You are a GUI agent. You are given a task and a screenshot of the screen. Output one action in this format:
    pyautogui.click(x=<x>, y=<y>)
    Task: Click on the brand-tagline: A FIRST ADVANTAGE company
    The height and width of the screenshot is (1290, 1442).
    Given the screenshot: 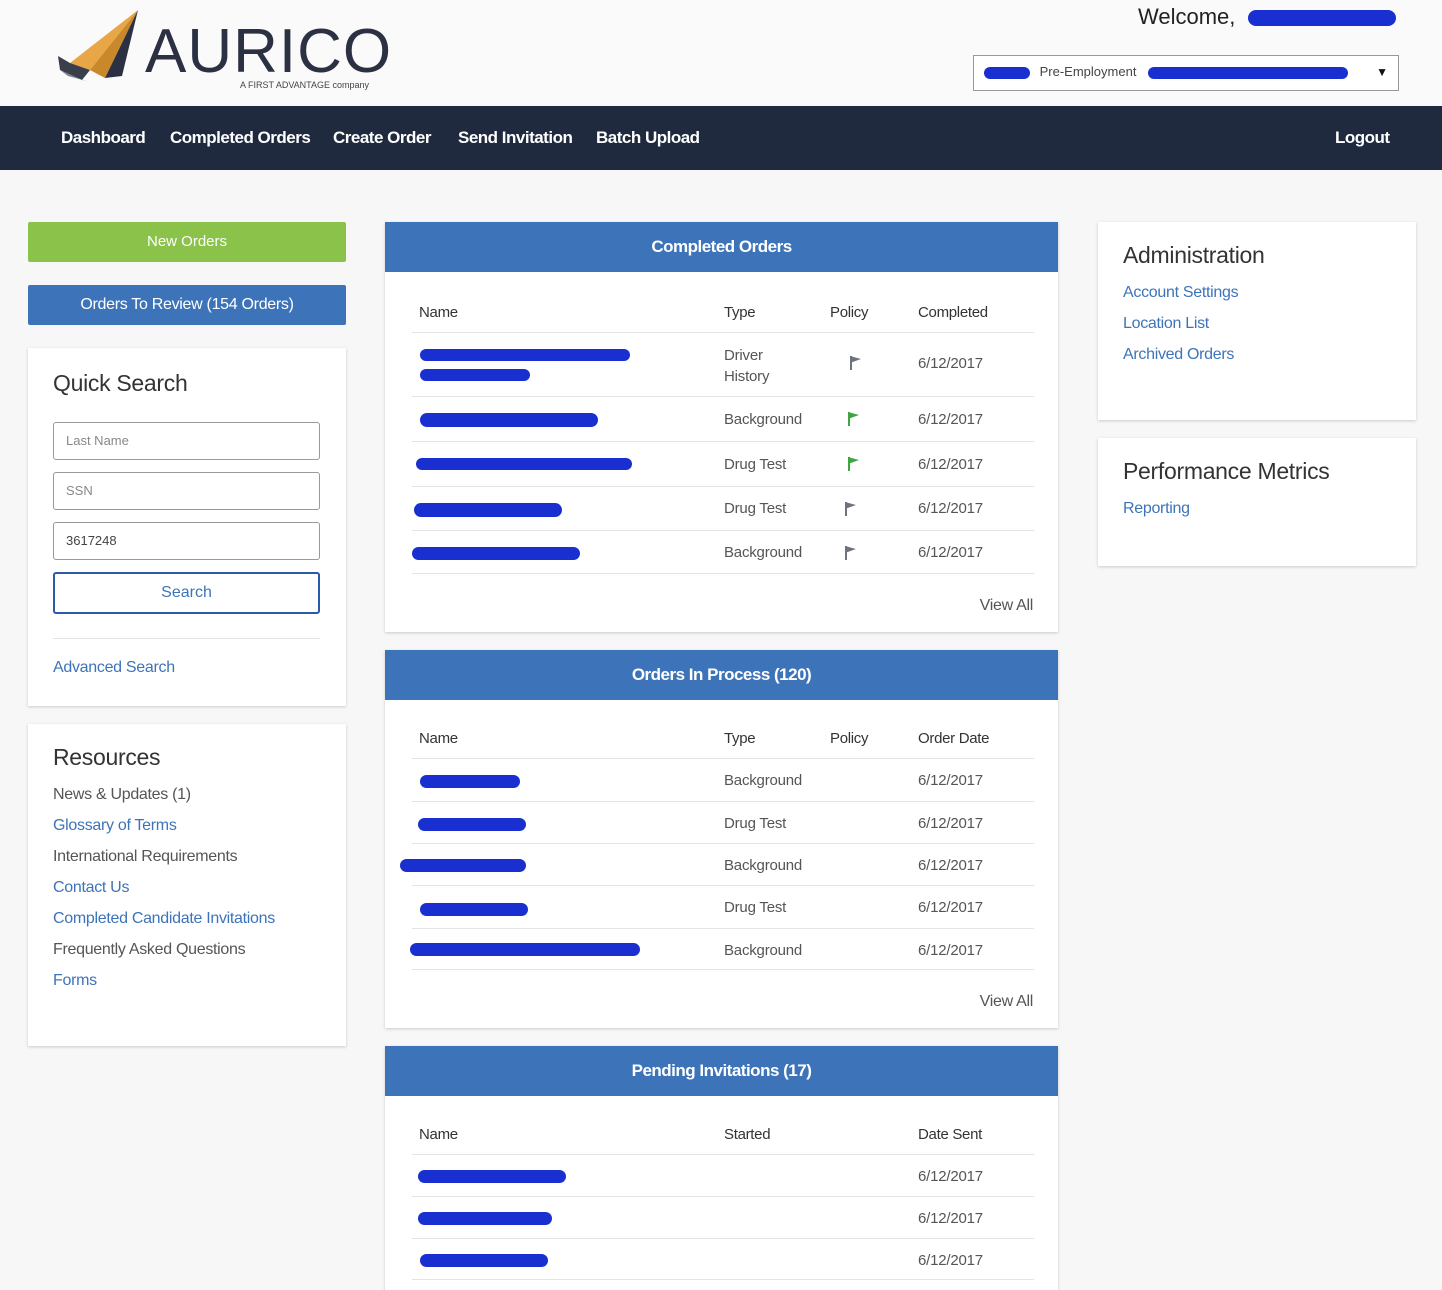 What is the action you would take?
    pyautogui.click(x=305, y=85)
    